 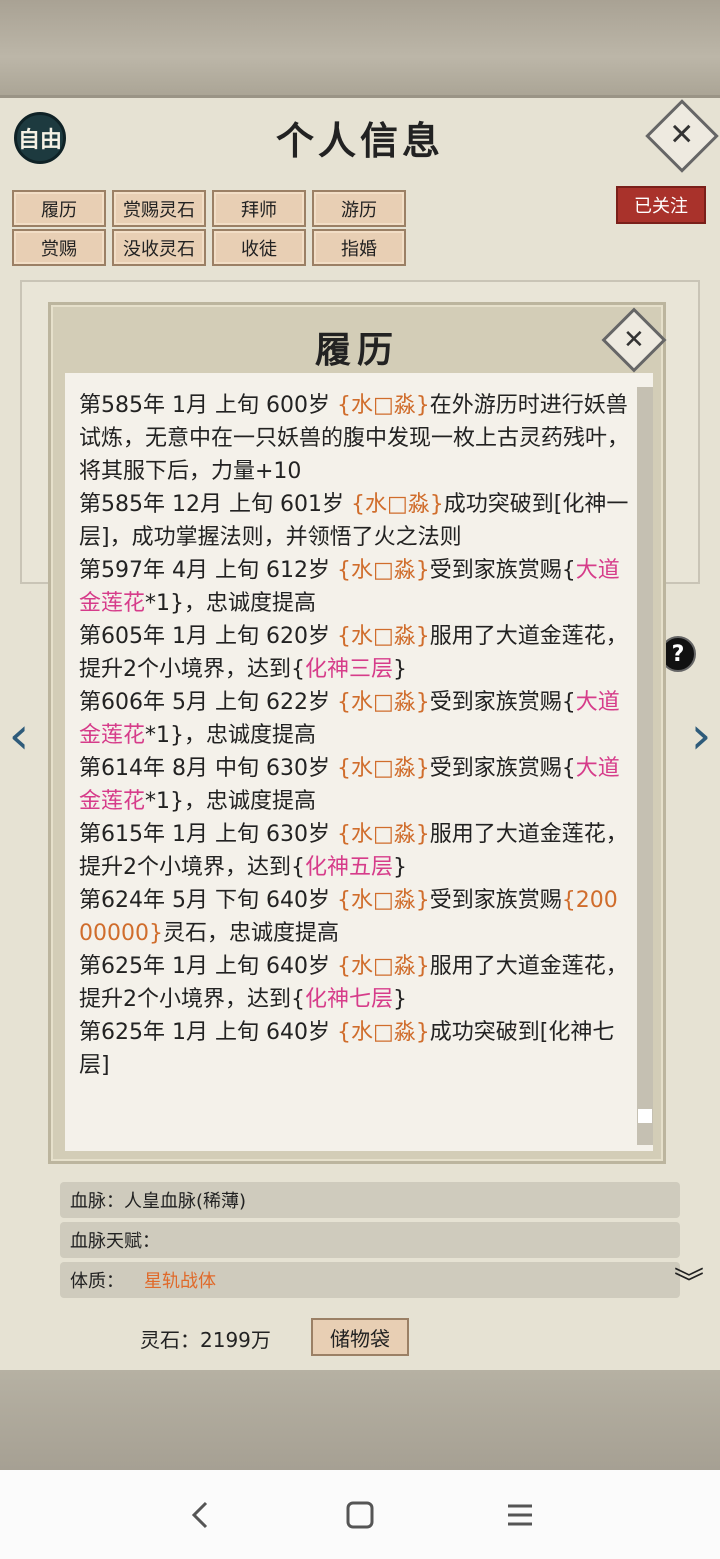 I want to click on bloodline-value: 人皇血脉(稀薄), so click(x=185, y=1201).